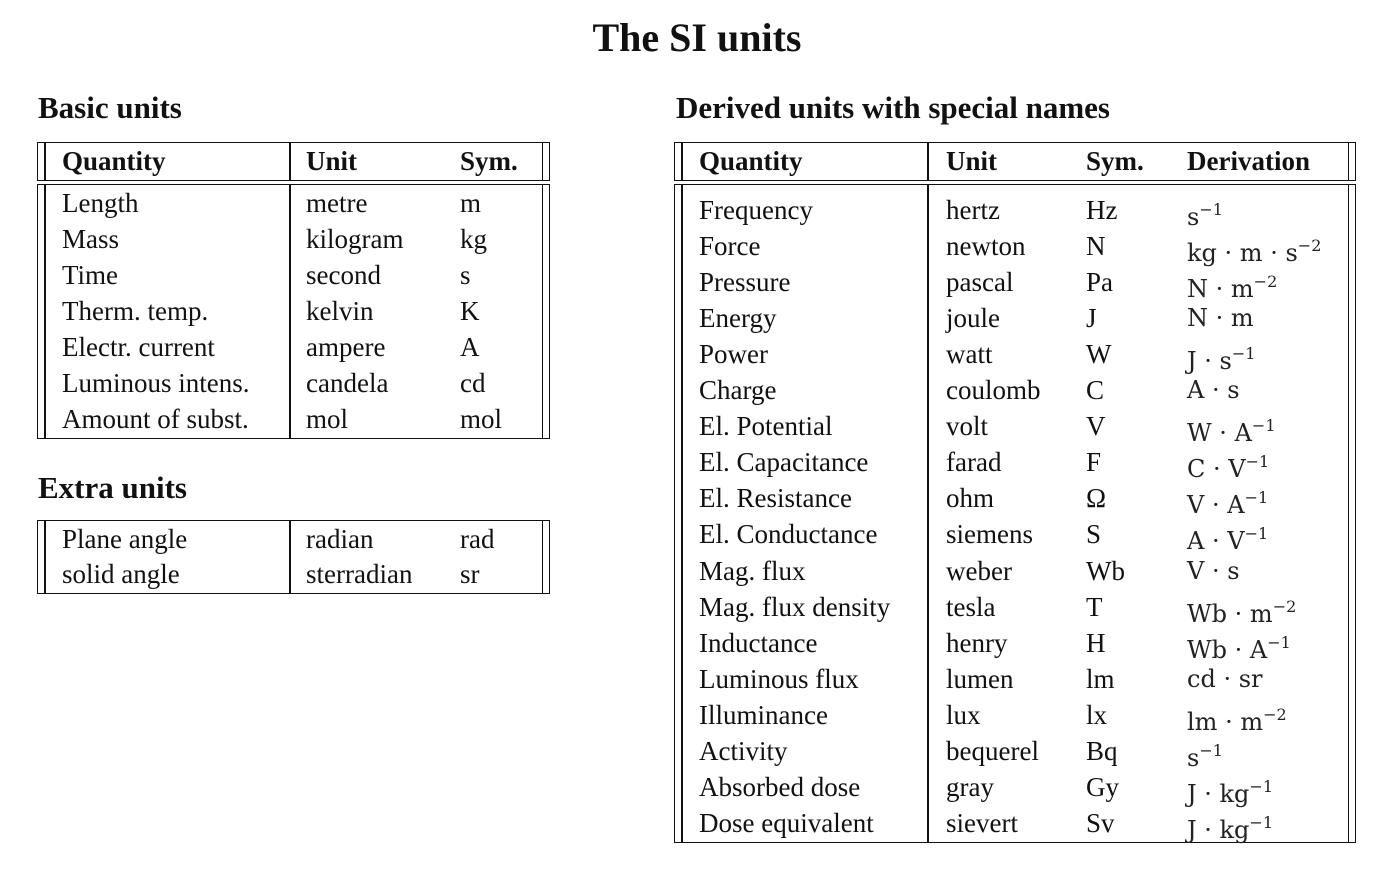 This screenshot has width=1394, height=894. What do you see at coordinates (1095, 390) in the screenshot?
I see `symbol-cell: C` at bounding box center [1095, 390].